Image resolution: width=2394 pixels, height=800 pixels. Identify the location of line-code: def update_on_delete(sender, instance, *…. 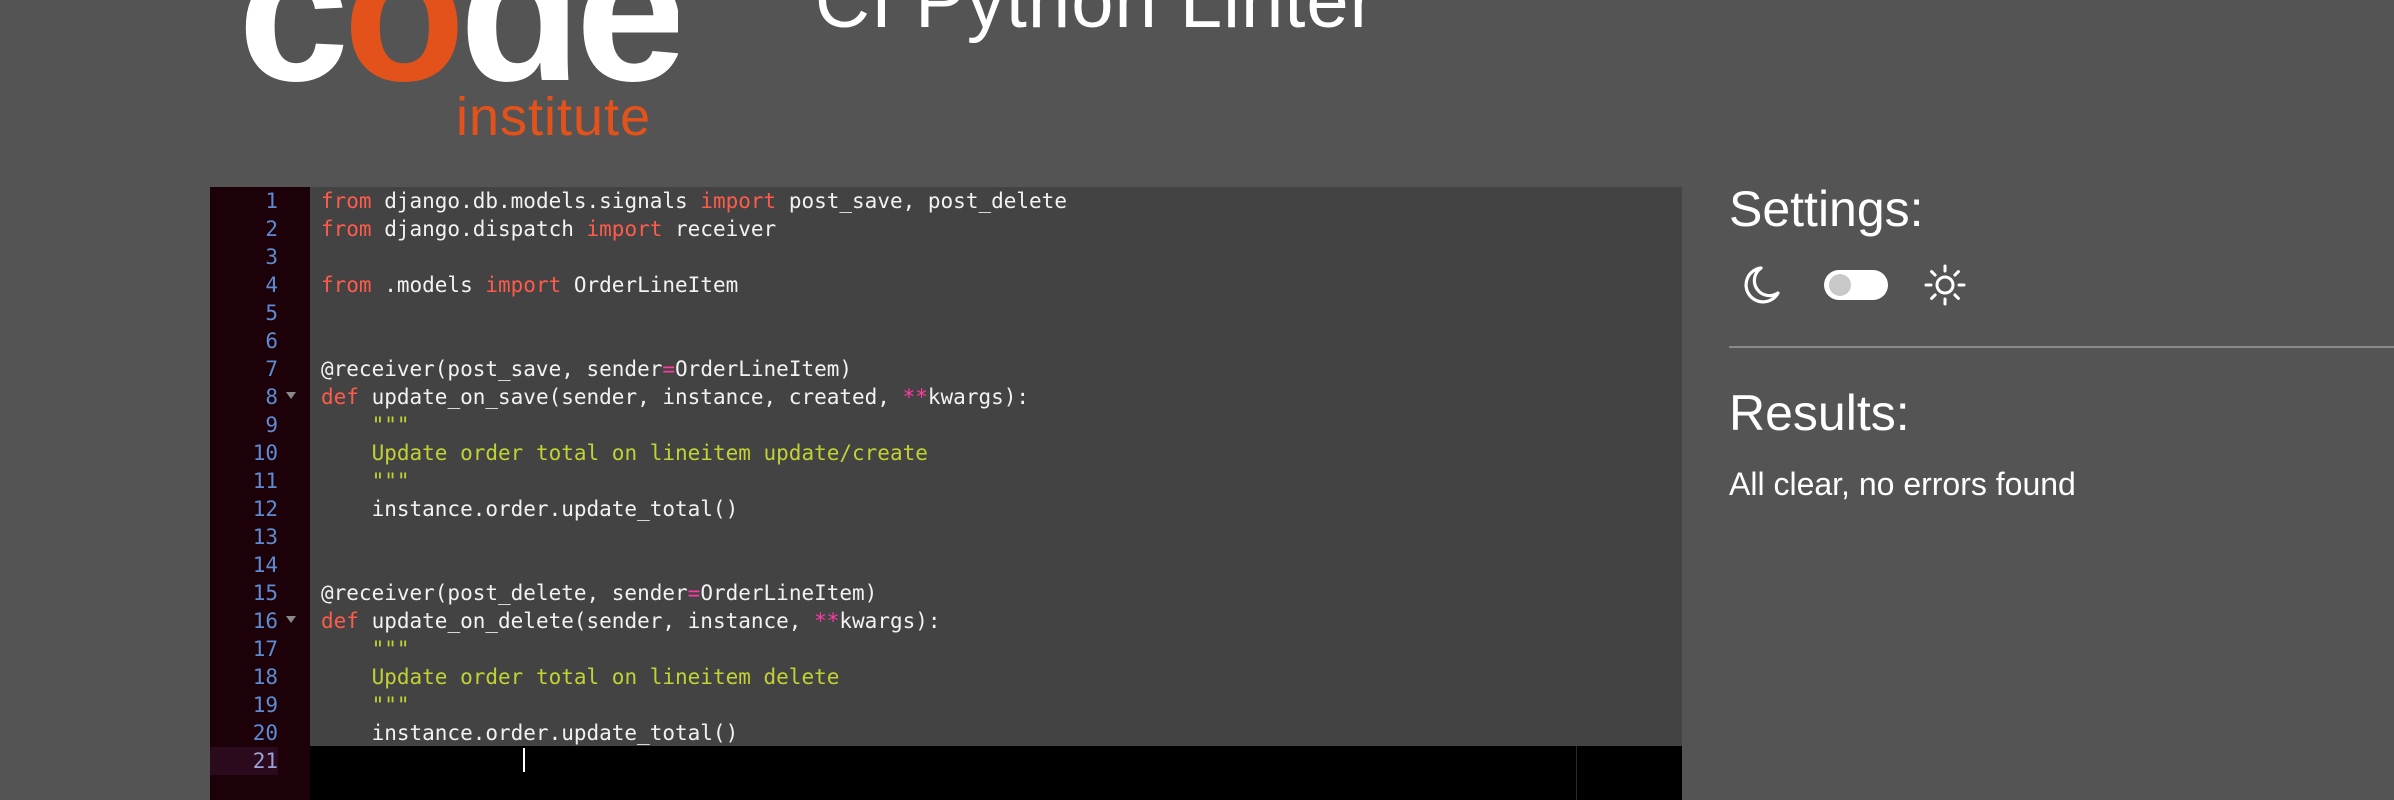
(996, 621).